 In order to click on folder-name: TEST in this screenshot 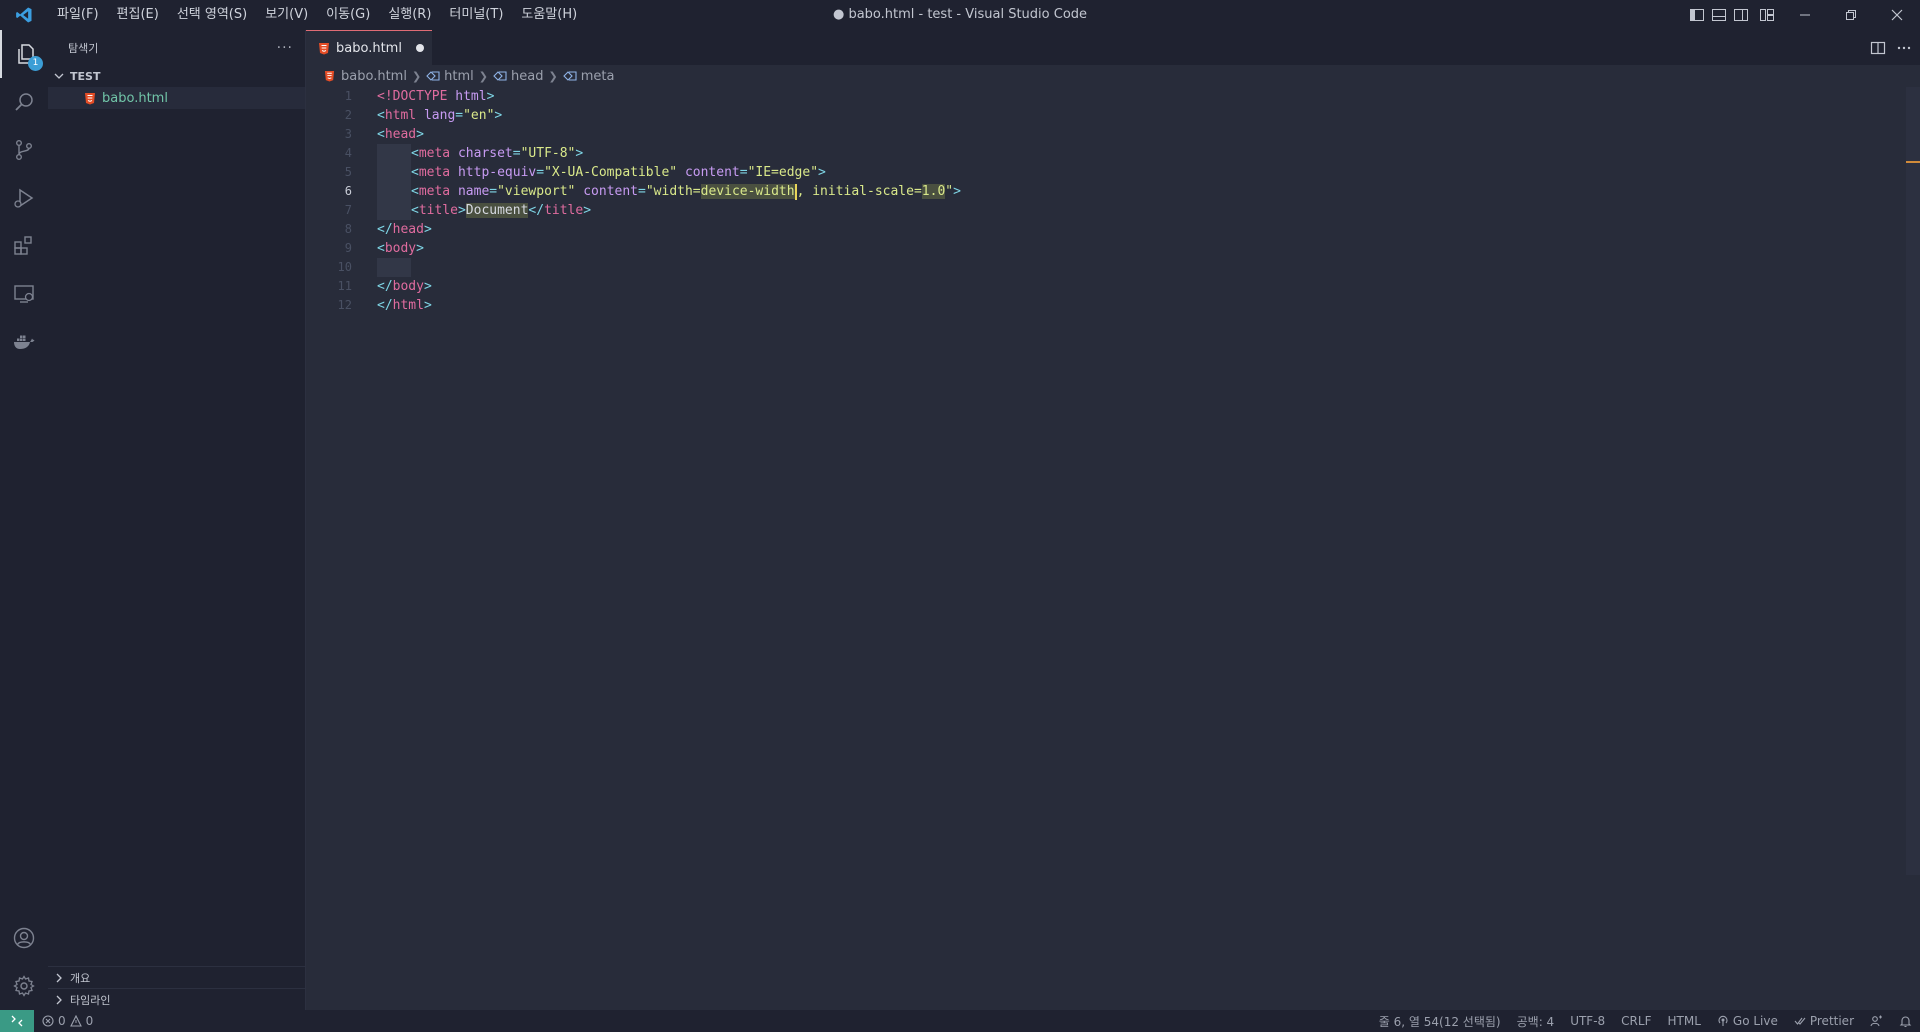, I will do `click(85, 76)`.